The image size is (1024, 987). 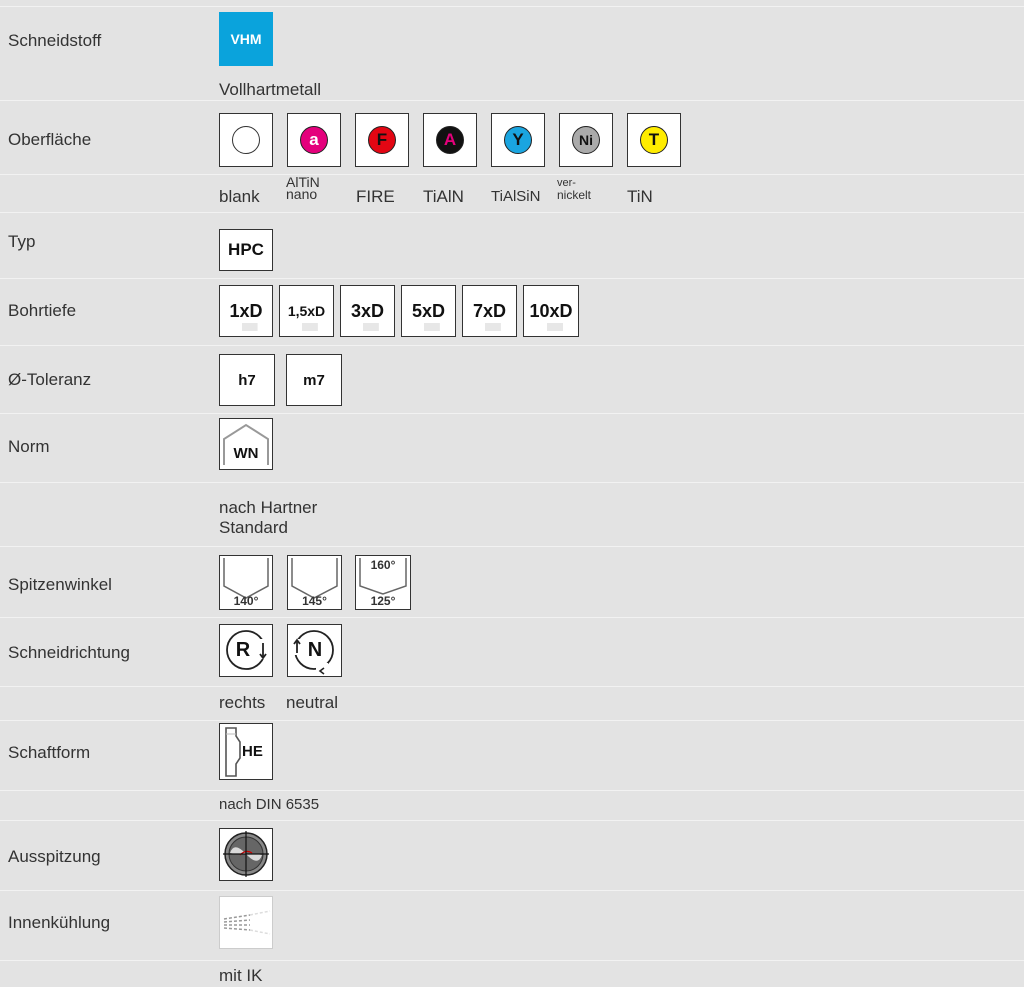 I want to click on direction-r-text: R, so click(x=243, y=650).